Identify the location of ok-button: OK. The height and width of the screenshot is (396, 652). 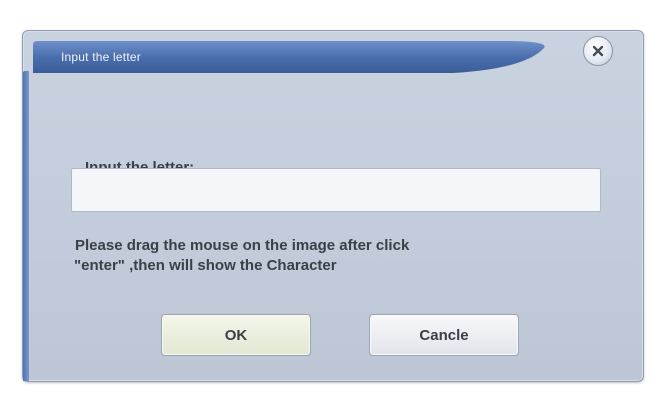
(236, 335).